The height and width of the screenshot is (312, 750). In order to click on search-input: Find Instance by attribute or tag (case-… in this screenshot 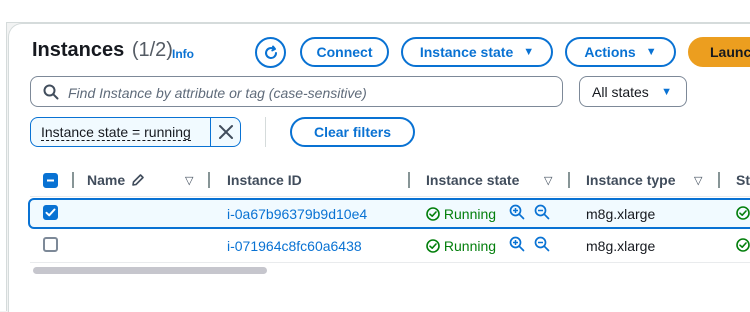, I will do `click(296, 91)`.